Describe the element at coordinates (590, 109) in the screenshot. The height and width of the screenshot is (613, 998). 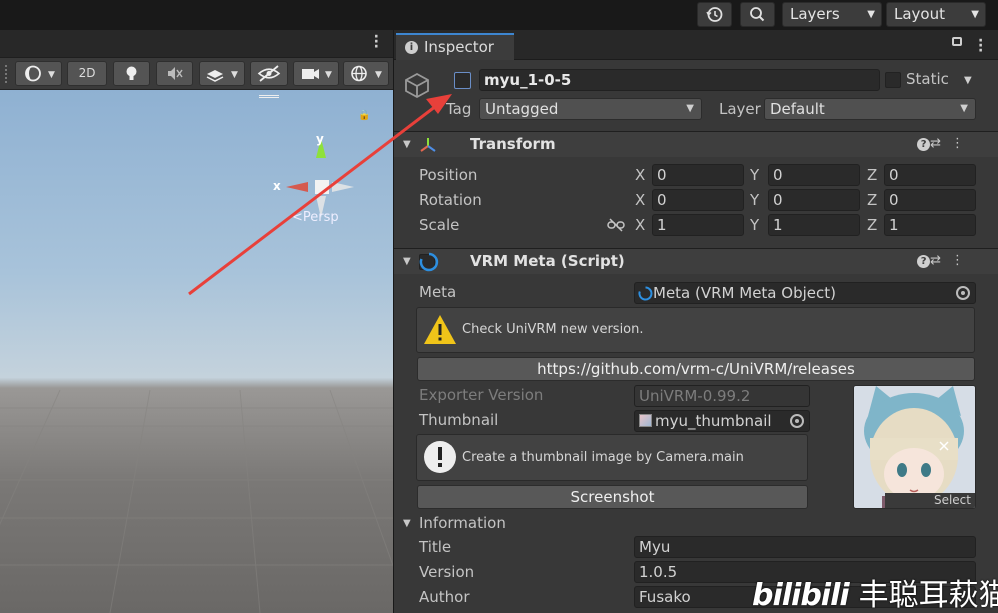
I see `tag-dropdown: Untagged ▼` at that location.